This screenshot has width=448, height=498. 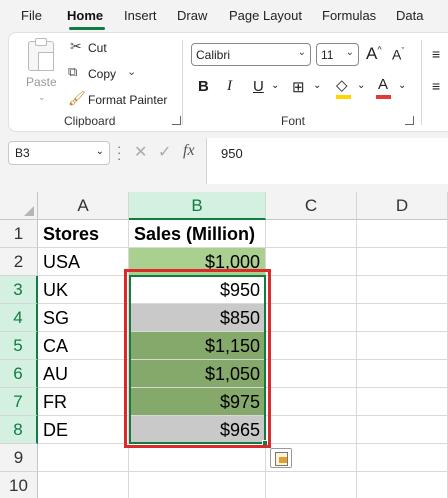 I want to click on select-all-button, so click(x=19, y=206).